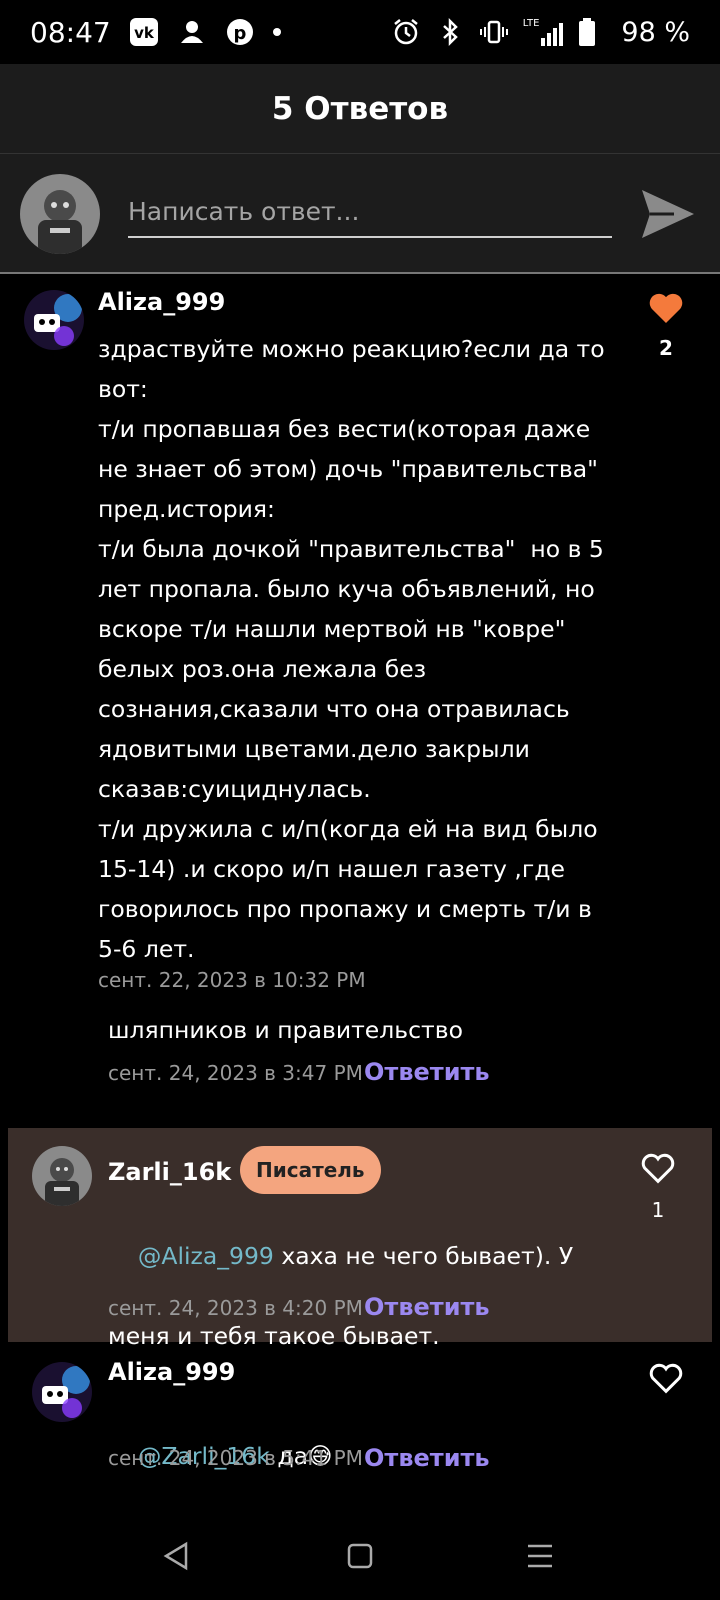  Describe the element at coordinates (666, 348) in the screenshot. I see `like-count: 2` at that location.